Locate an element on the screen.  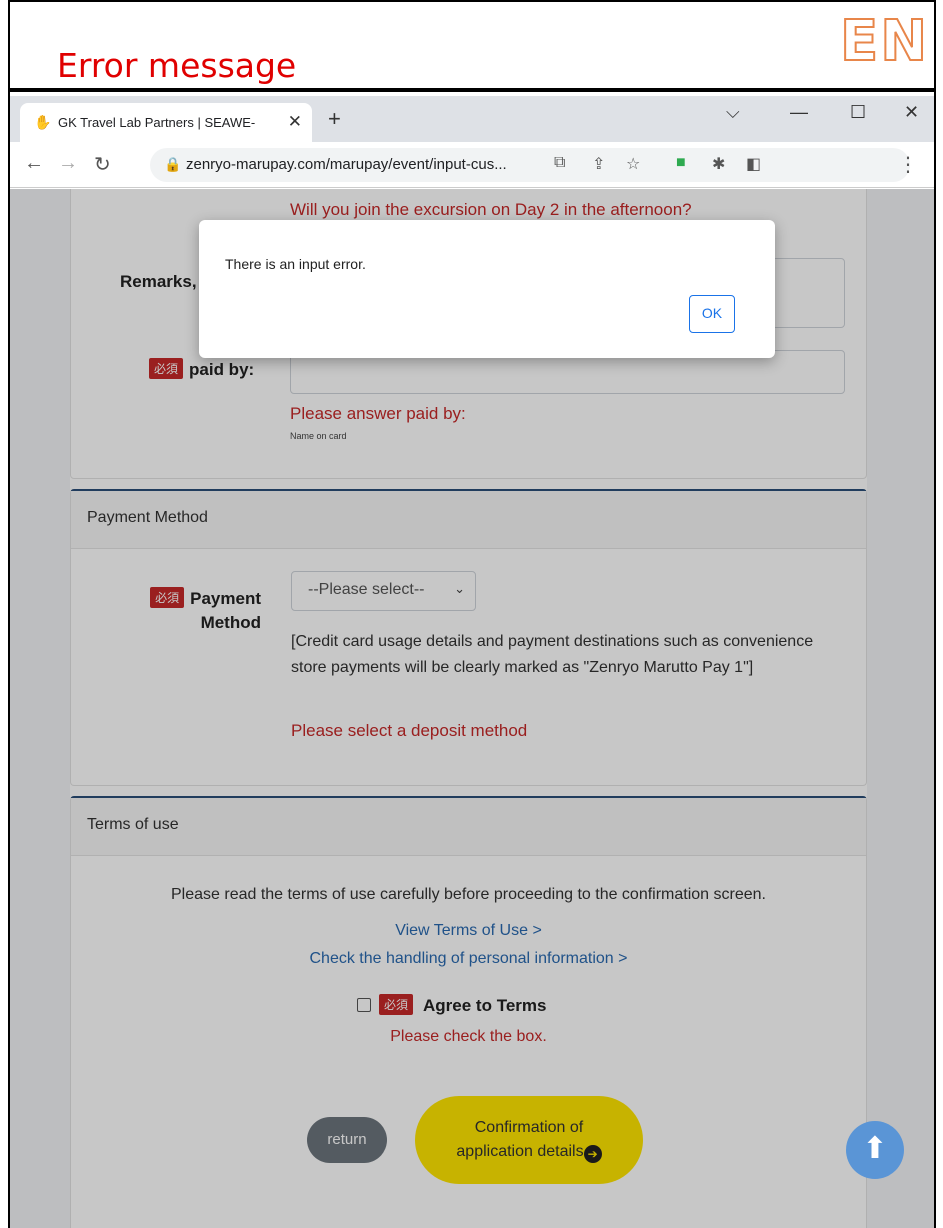
language-badge-text: EN is located at coordinates (884, 41).